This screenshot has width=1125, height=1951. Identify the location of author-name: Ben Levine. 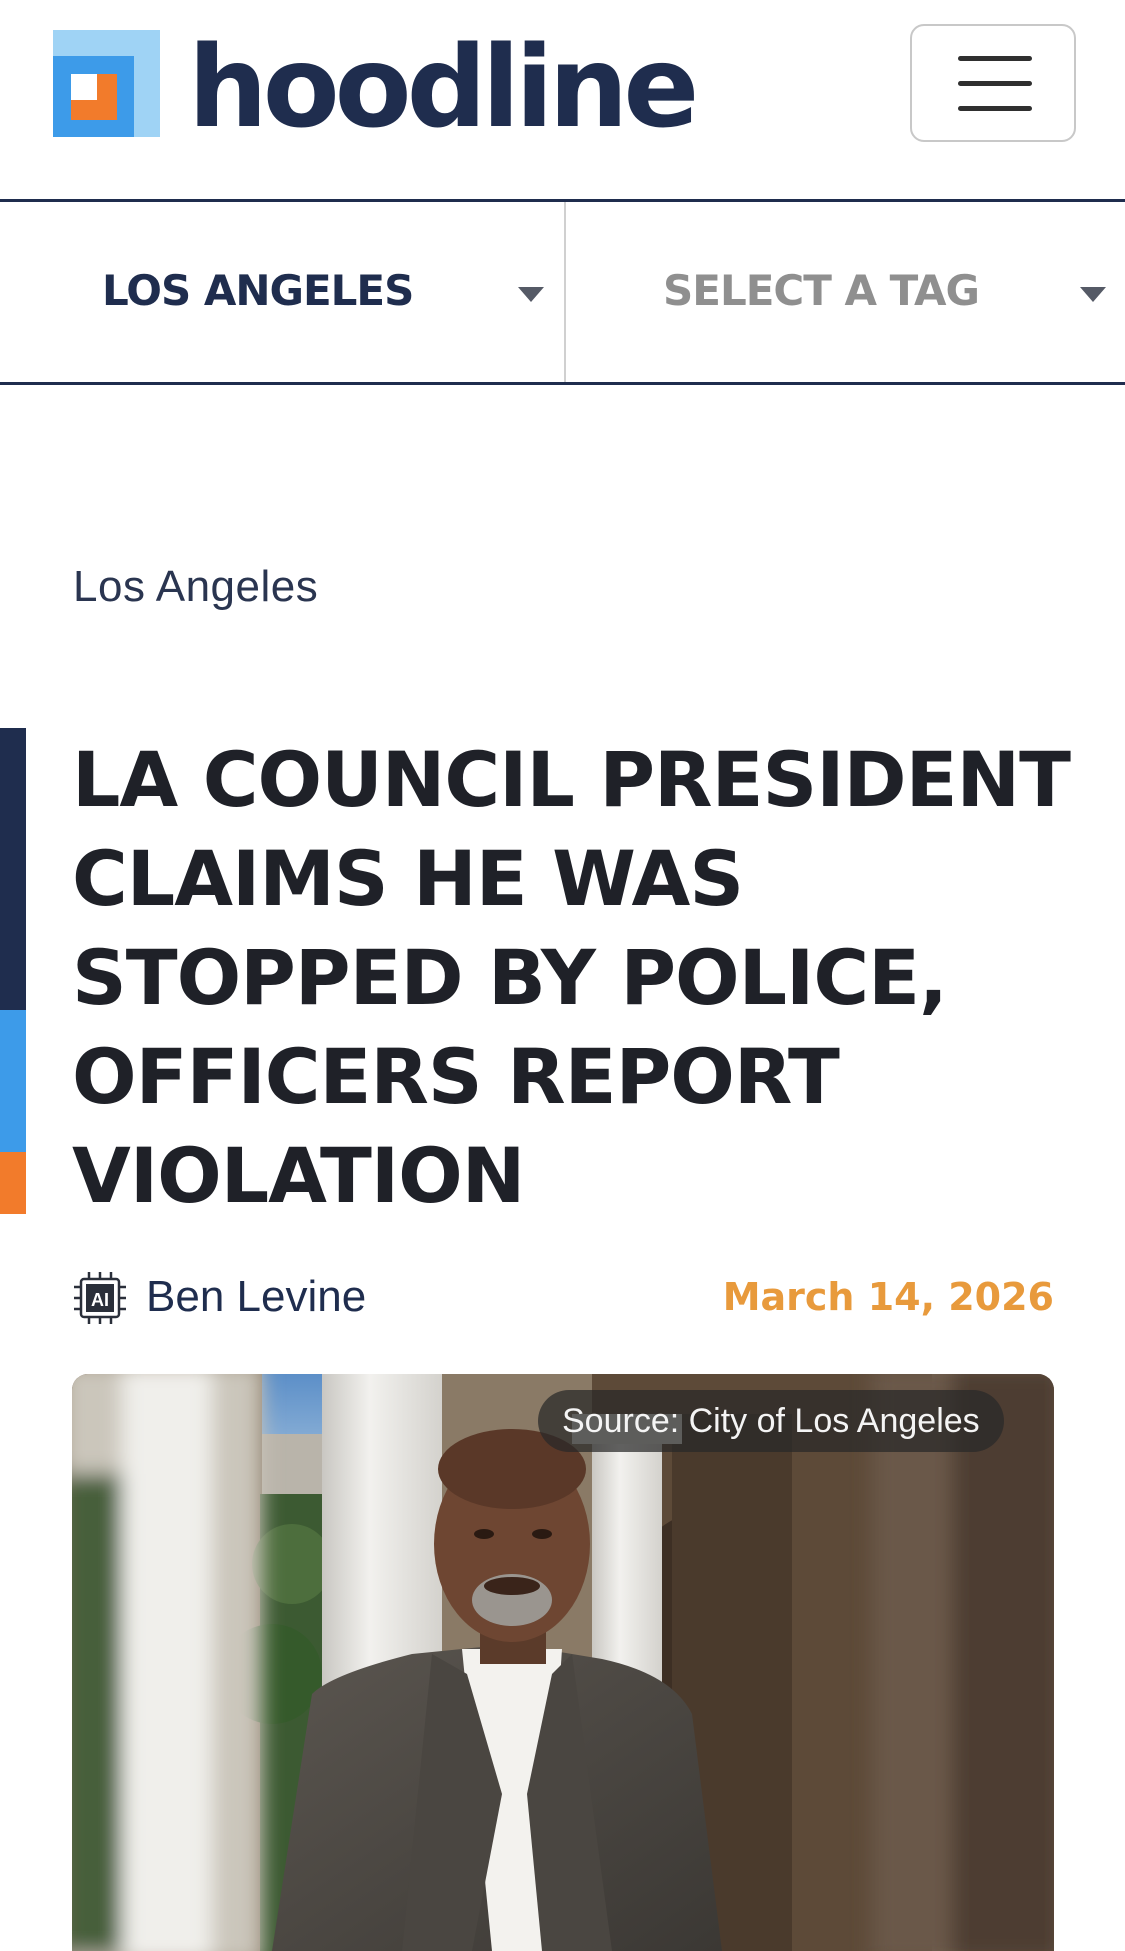
(256, 1297).